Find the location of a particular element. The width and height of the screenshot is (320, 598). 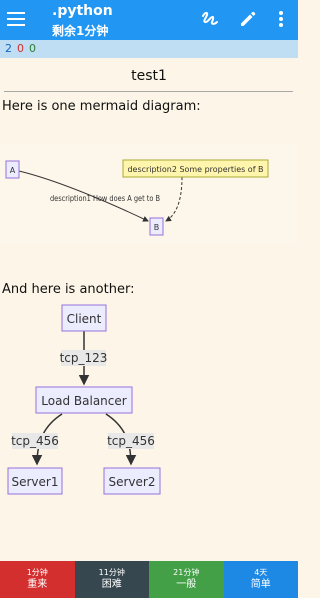

hard-button: 11分钟 困难 is located at coordinates (111, 579).